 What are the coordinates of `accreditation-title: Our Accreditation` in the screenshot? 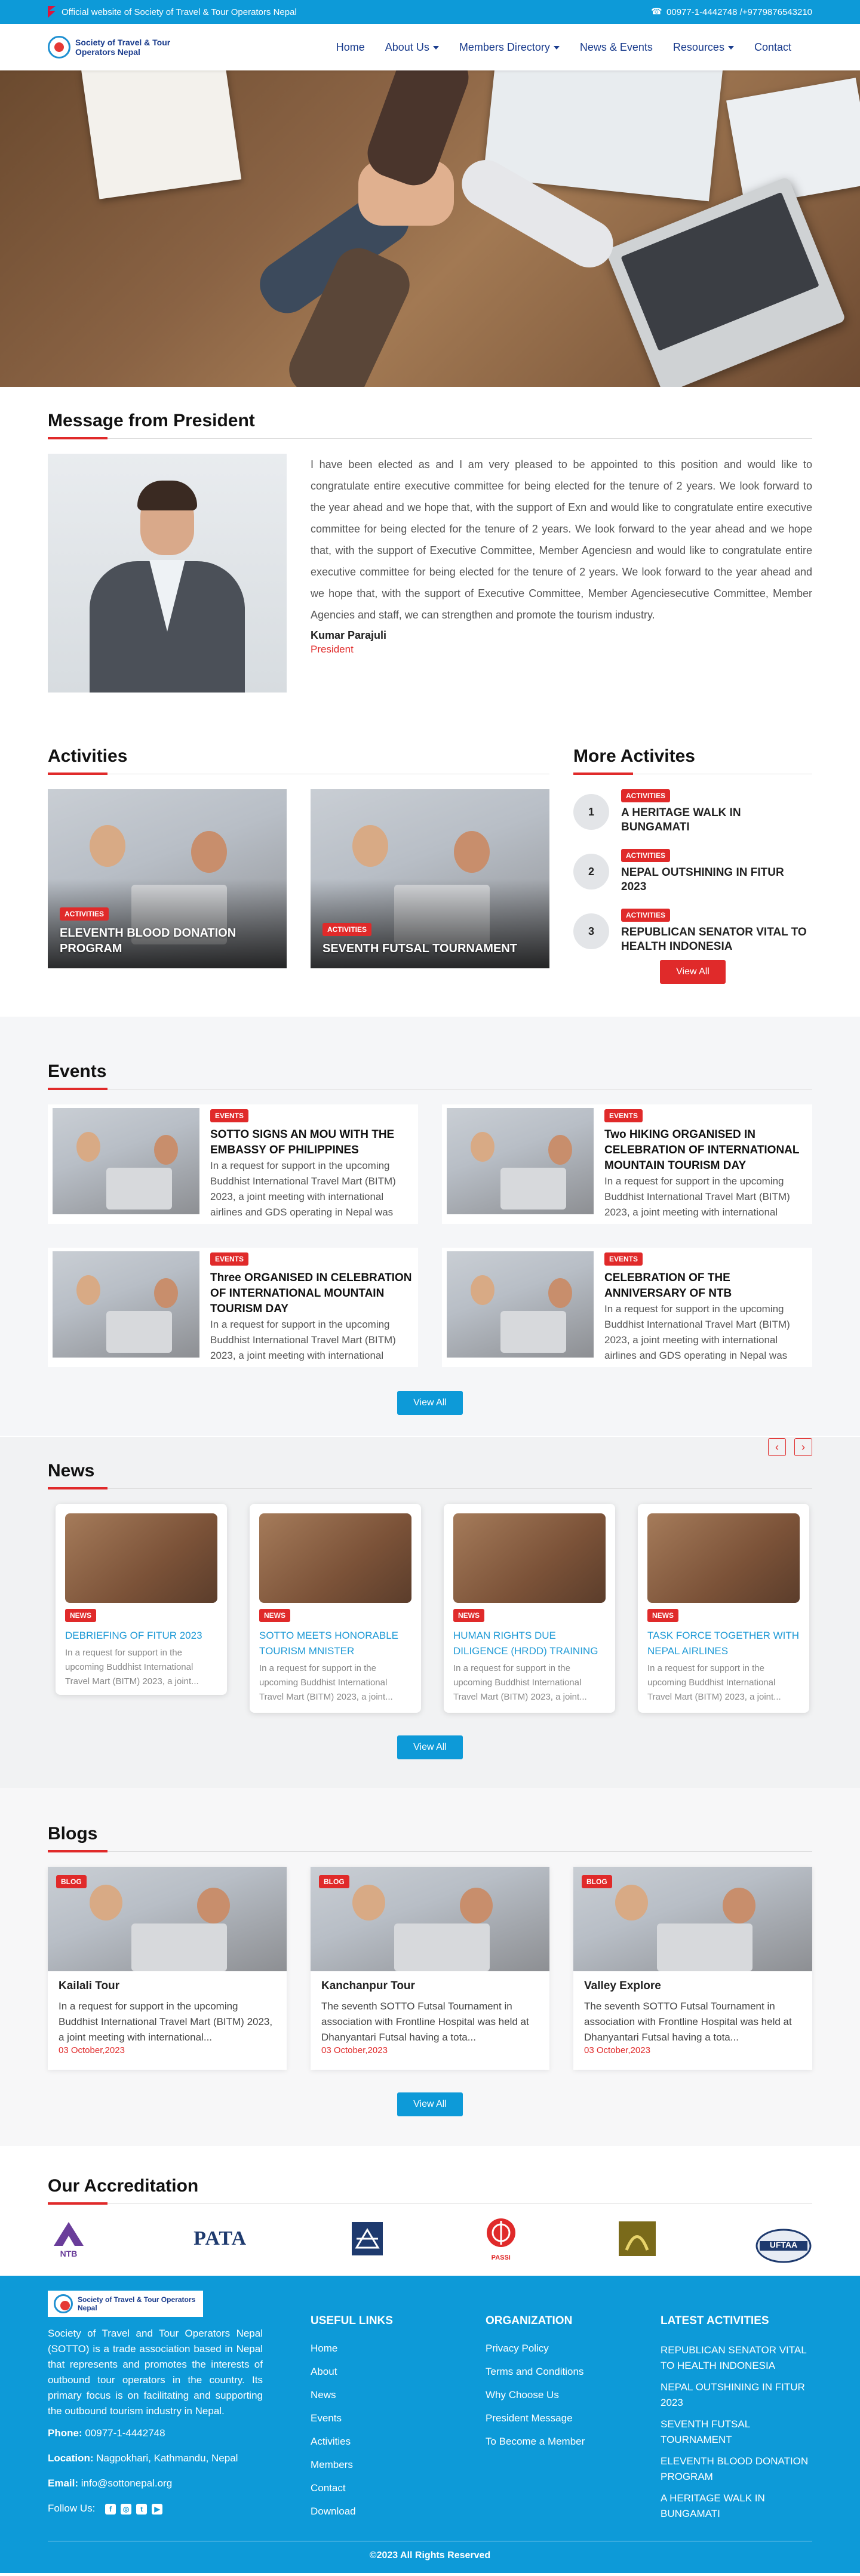 It's located at (430, 2190).